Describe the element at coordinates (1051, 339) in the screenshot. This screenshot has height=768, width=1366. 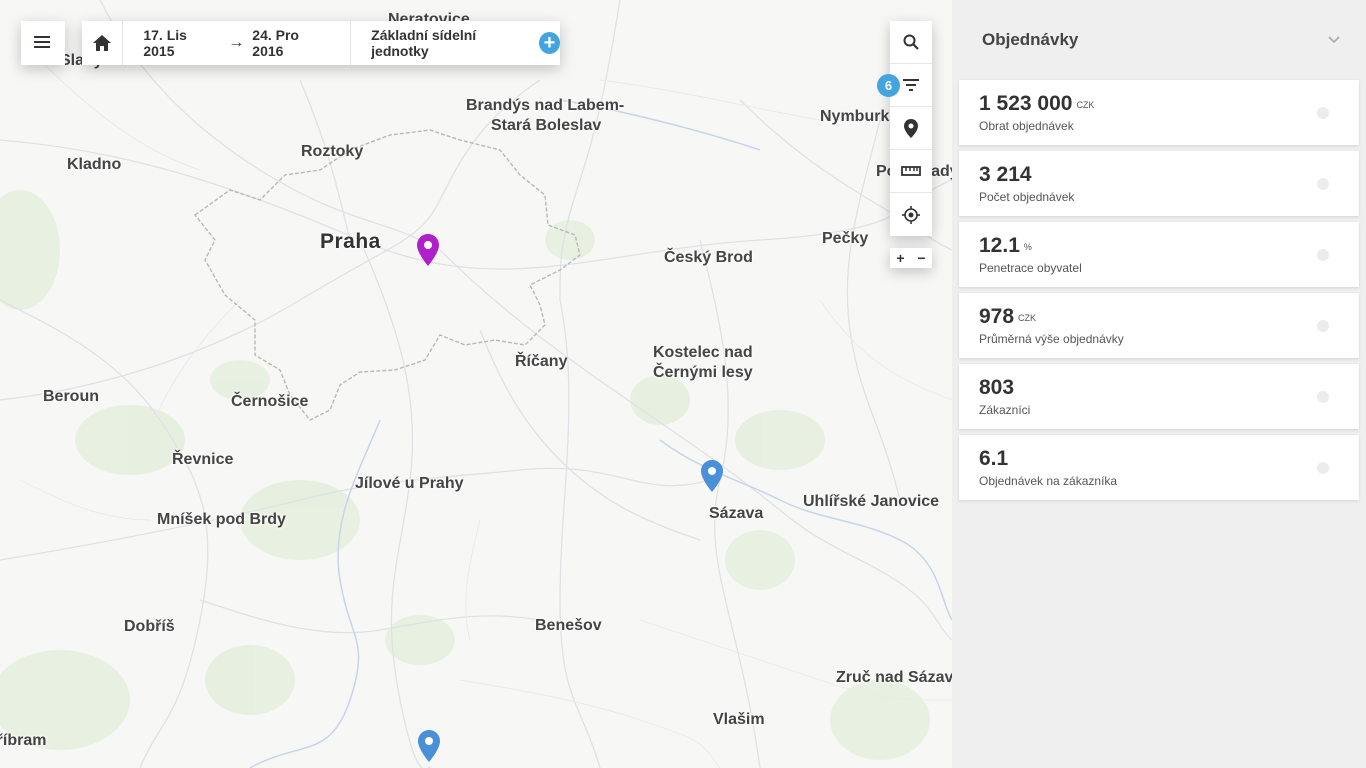
I see `metric-label: Průměrná výše objednávky` at that location.